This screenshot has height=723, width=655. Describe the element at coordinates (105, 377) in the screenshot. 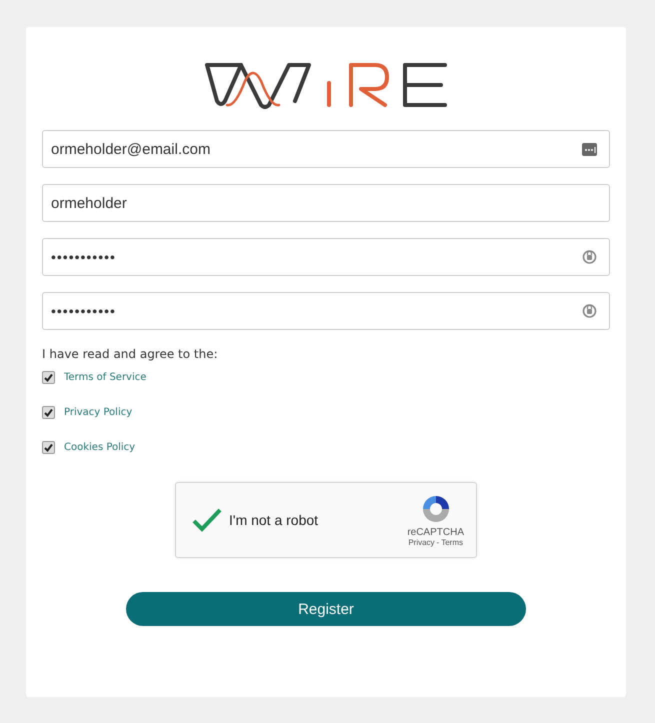

I see `policy-link: Terms of Service` at that location.